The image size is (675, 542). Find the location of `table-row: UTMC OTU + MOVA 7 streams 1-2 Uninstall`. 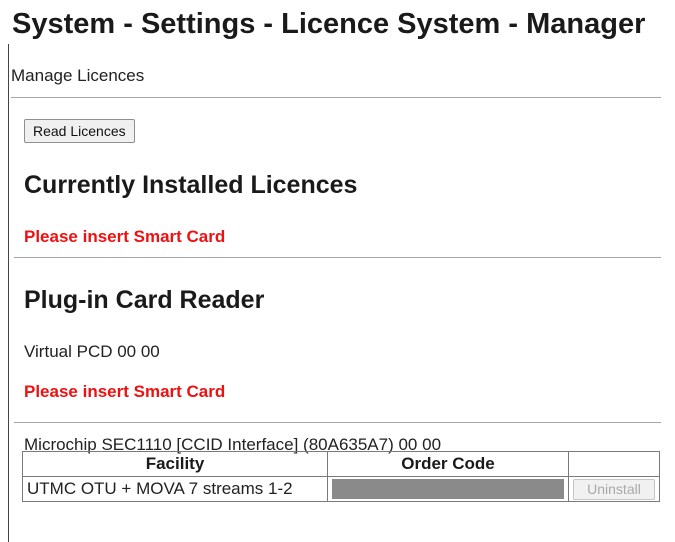

table-row: UTMC OTU + MOVA 7 streams 1-2 Uninstall is located at coordinates (341, 489).